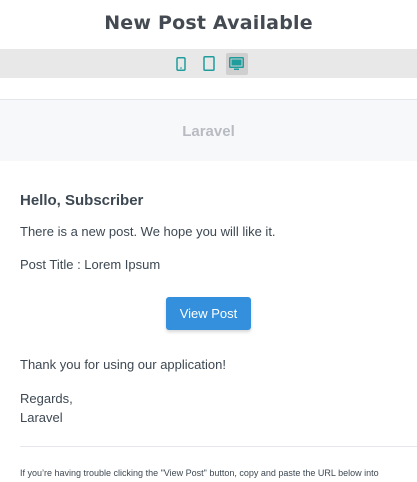  I want to click on email-header: Laravel, so click(208, 130).